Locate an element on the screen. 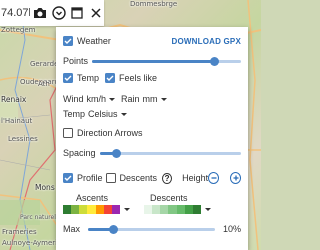  profile-row: Profile Descents ? Height is located at coordinates (152, 178).